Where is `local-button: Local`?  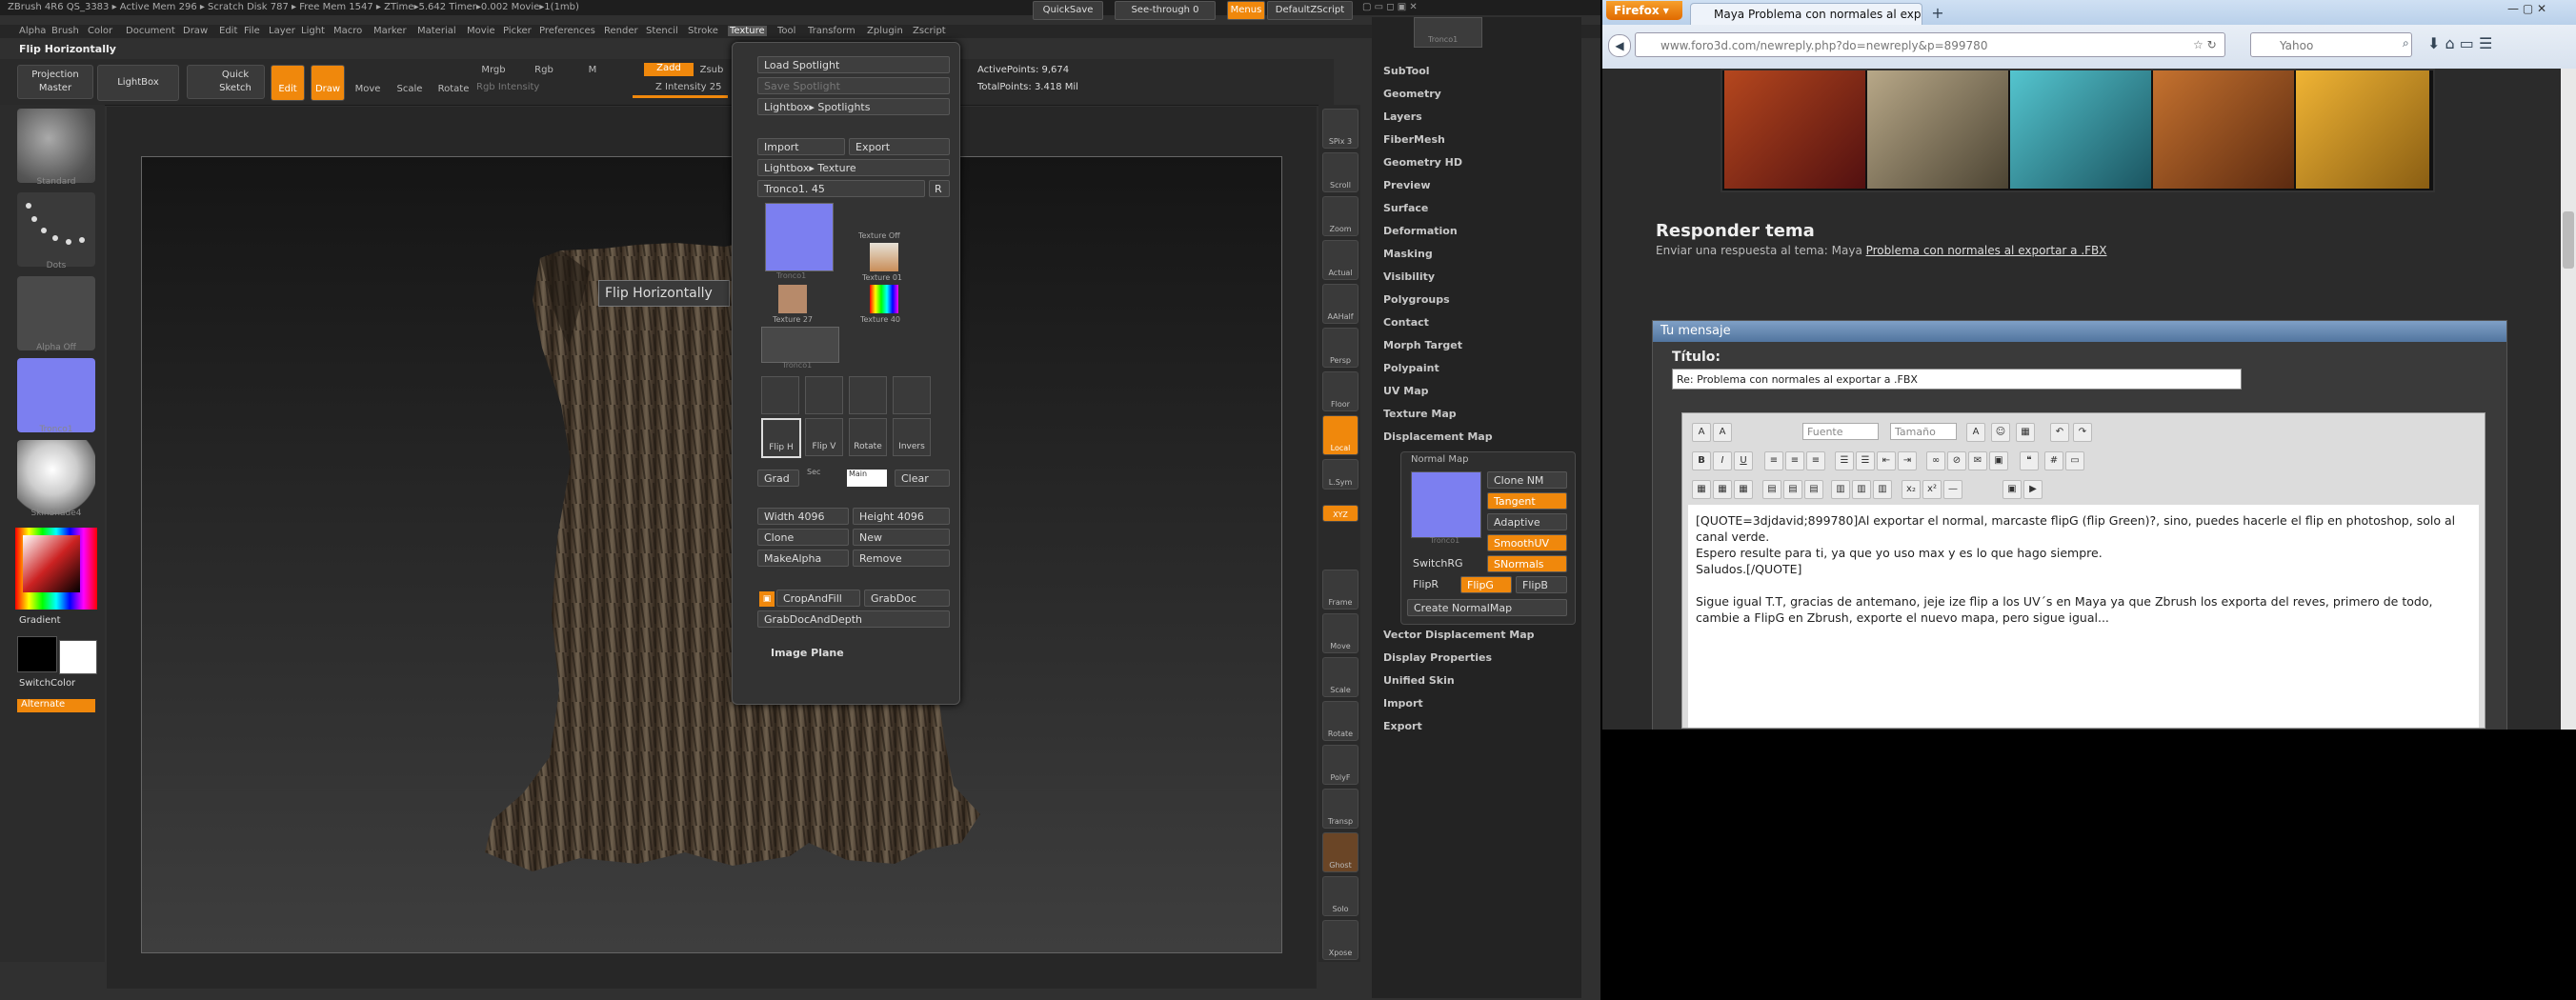
local-button: Local is located at coordinates (1340, 435).